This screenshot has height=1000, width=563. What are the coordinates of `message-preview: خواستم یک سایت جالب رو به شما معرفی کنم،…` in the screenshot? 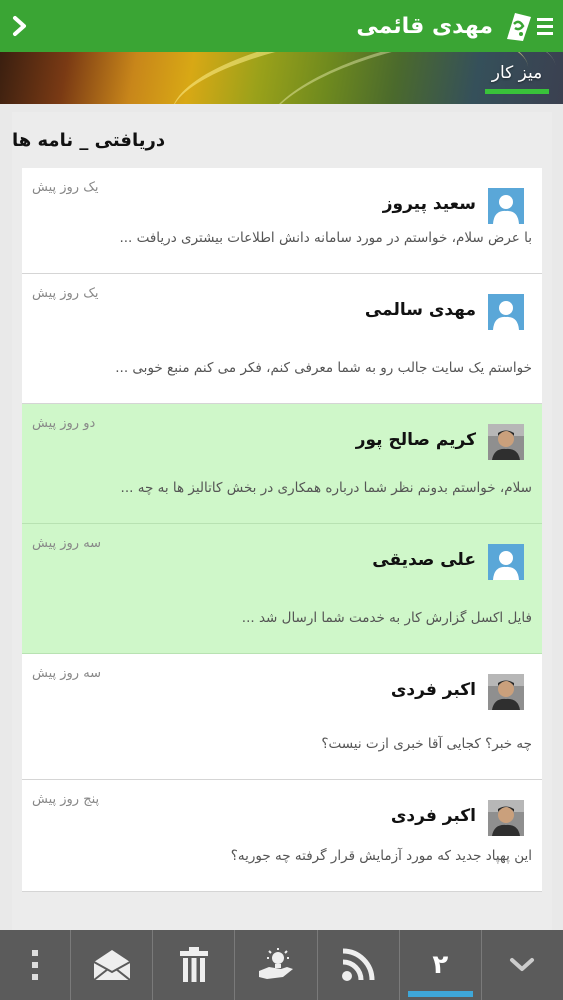 It's located at (323, 368).